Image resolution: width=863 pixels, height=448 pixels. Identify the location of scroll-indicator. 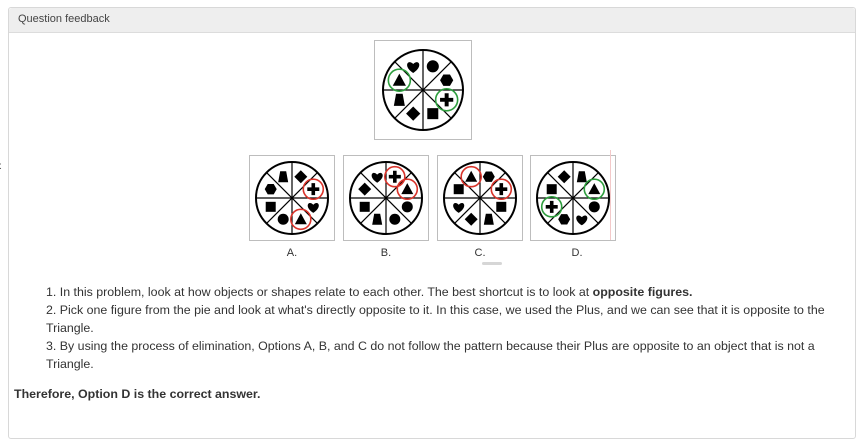
(492, 263).